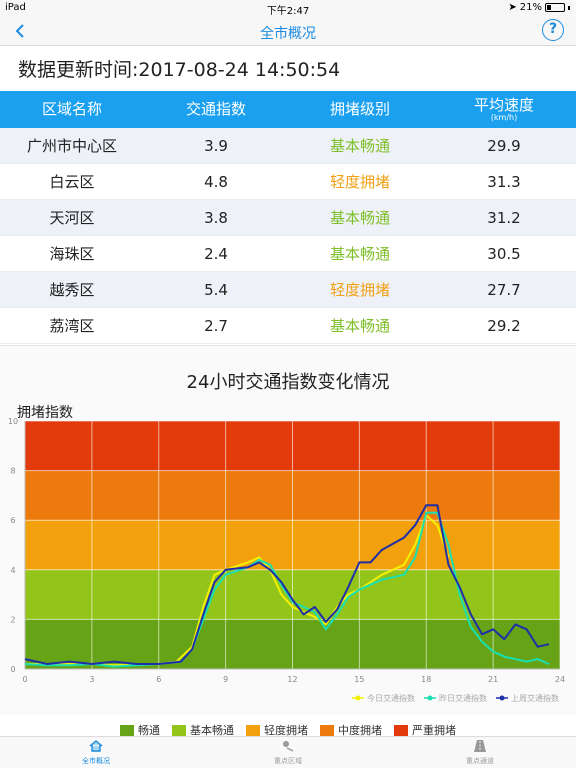  What do you see at coordinates (504, 145) in the screenshot?
I see `cell-speed: 29.9` at bounding box center [504, 145].